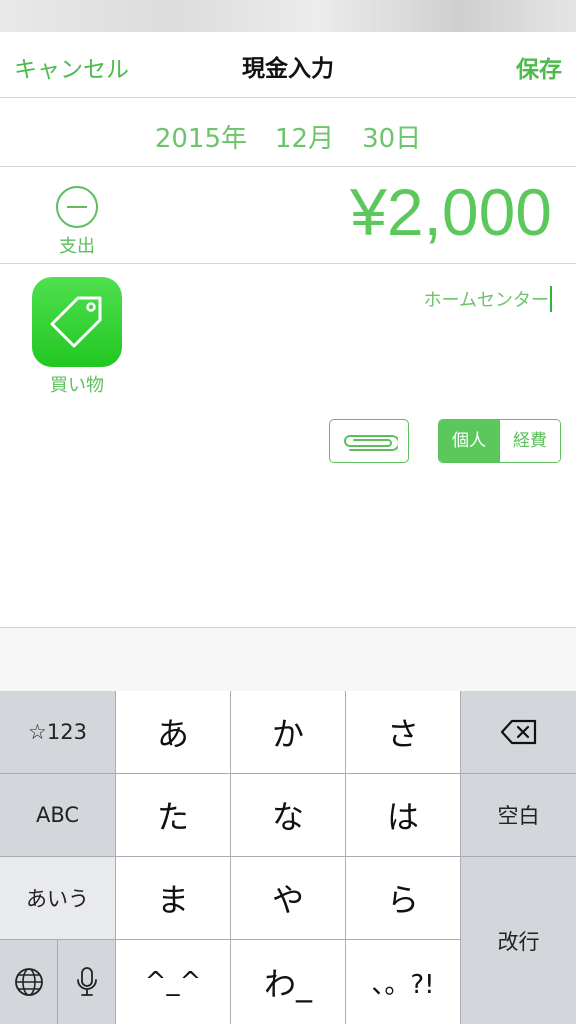  What do you see at coordinates (288, 898) in the screenshot?
I see `key-ya: や` at bounding box center [288, 898].